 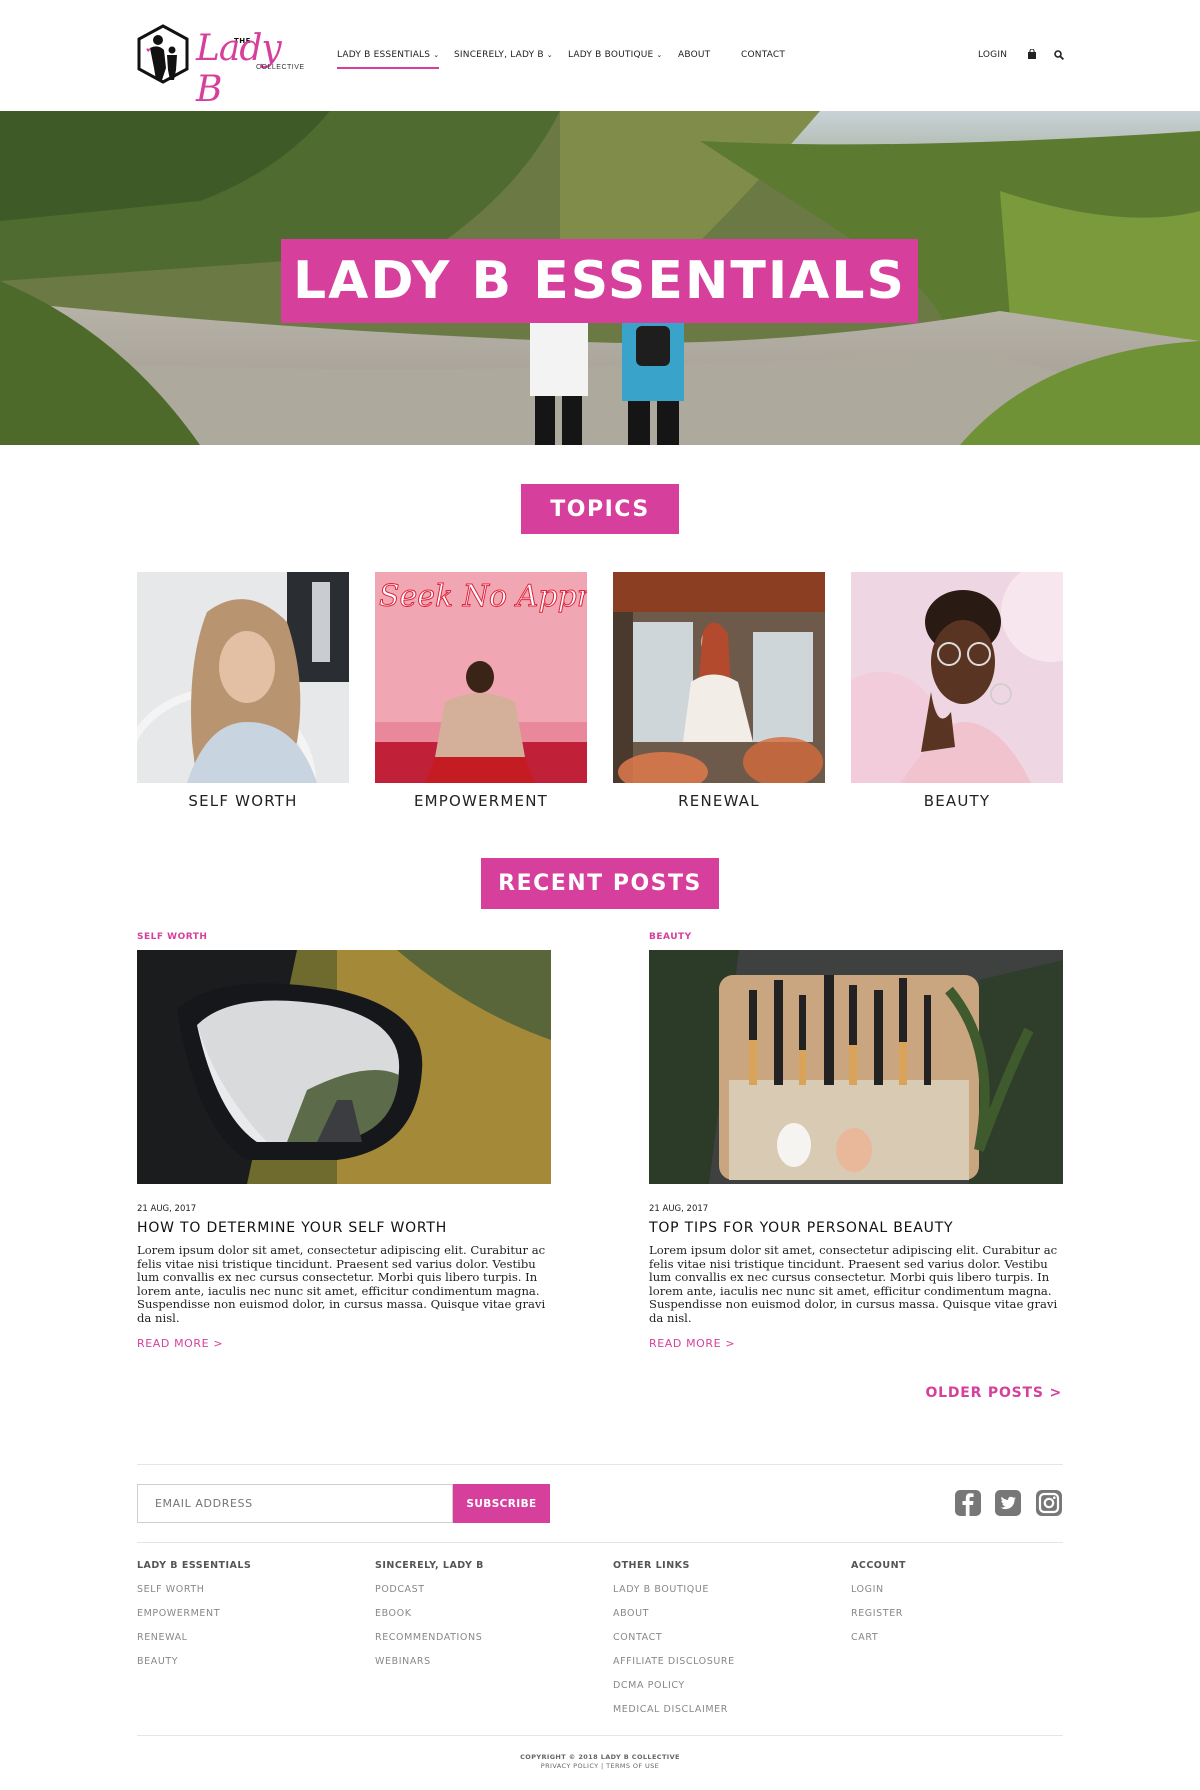 What do you see at coordinates (220, 67) in the screenshot?
I see `site-logo: ♥ THE Lady B COLLECTIVE` at bounding box center [220, 67].